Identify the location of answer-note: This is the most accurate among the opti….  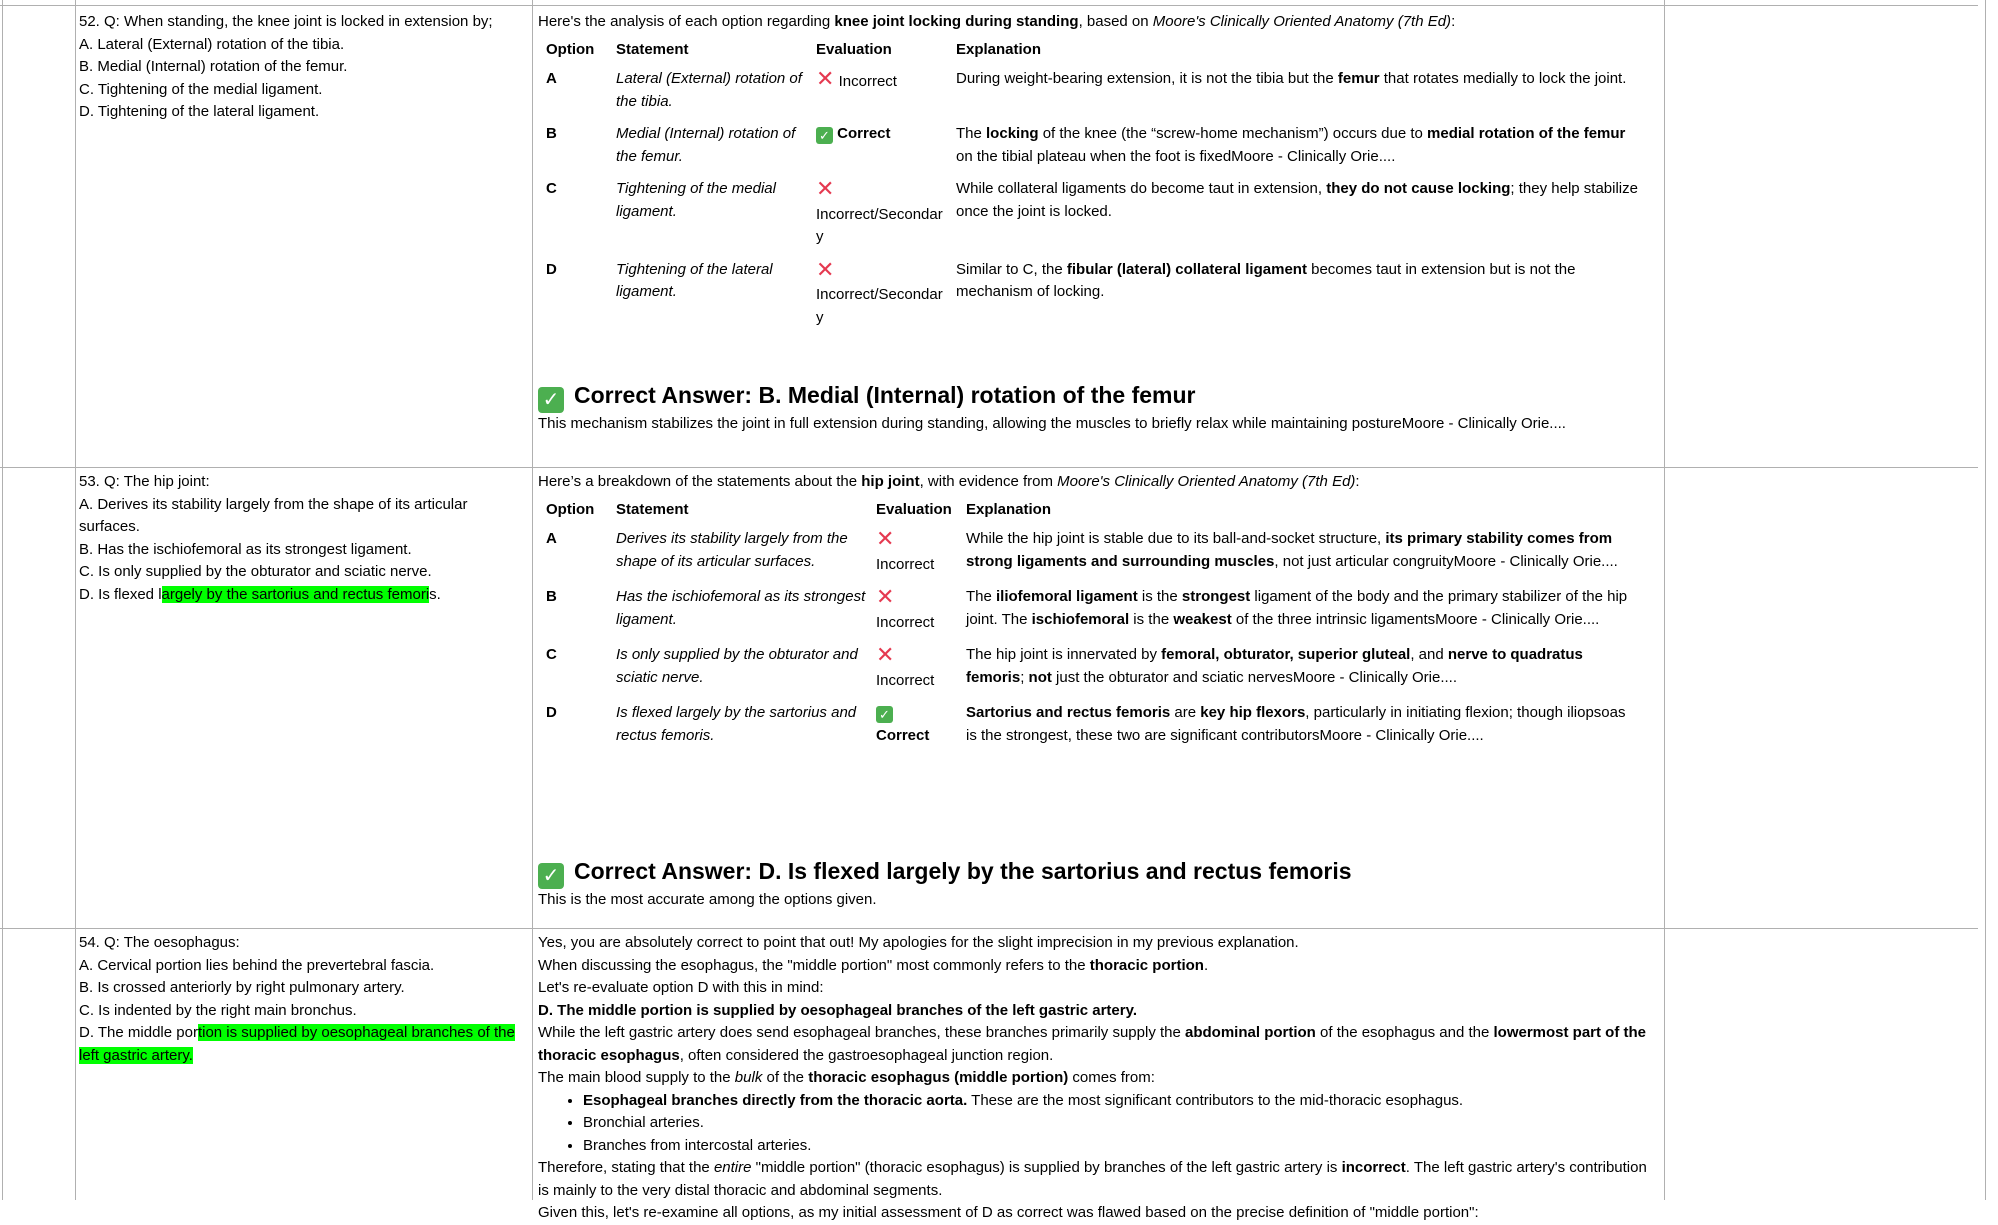
(707, 899).